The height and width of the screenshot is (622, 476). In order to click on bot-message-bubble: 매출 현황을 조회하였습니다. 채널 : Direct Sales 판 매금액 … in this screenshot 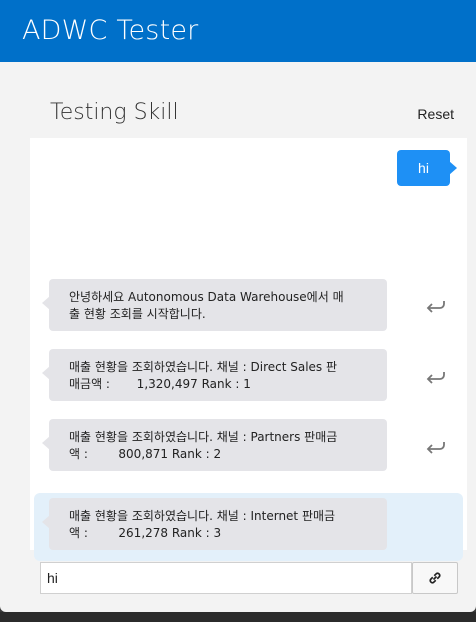, I will do `click(214, 375)`.